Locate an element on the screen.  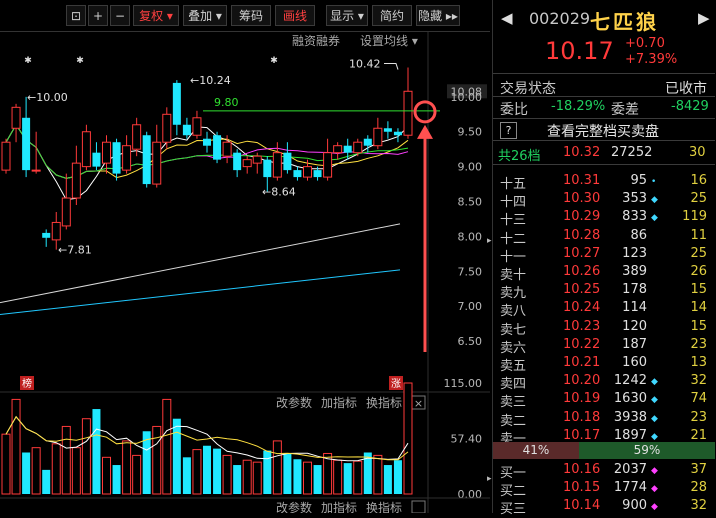
bottom-close-box is located at coordinates (418, 507).